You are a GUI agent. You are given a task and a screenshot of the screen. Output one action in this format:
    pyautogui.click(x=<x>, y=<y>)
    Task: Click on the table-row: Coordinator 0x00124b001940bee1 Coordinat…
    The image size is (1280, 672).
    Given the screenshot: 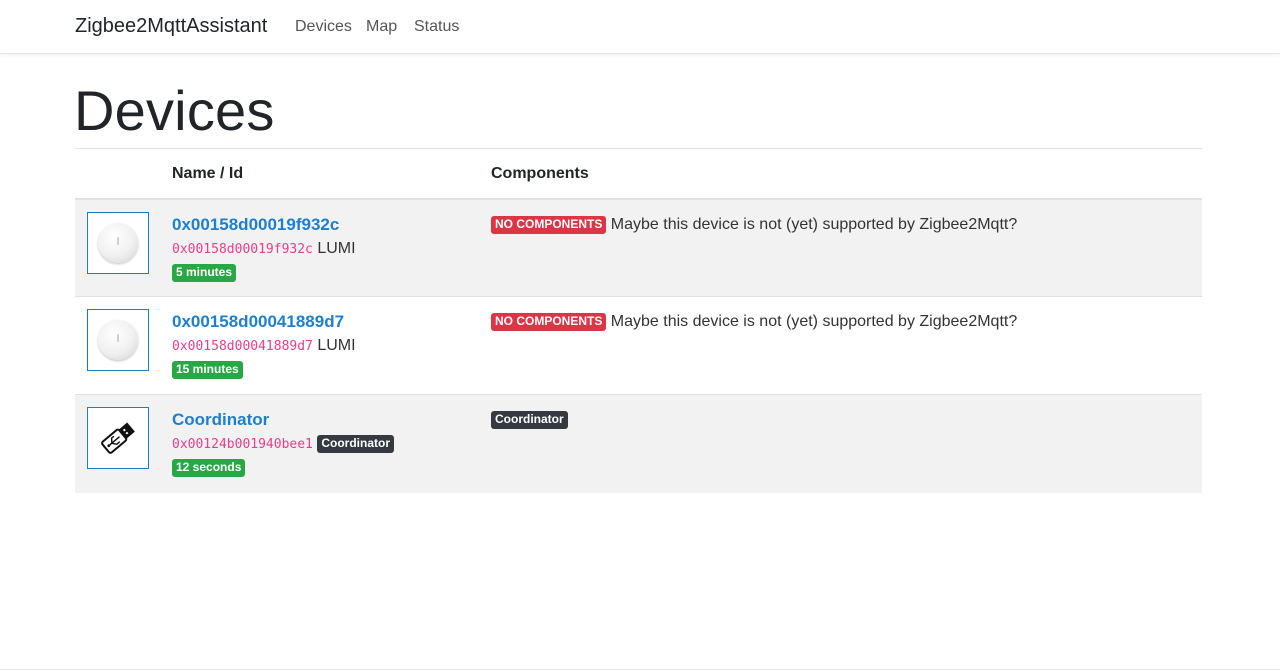 What is the action you would take?
    pyautogui.click(x=638, y=443)
    